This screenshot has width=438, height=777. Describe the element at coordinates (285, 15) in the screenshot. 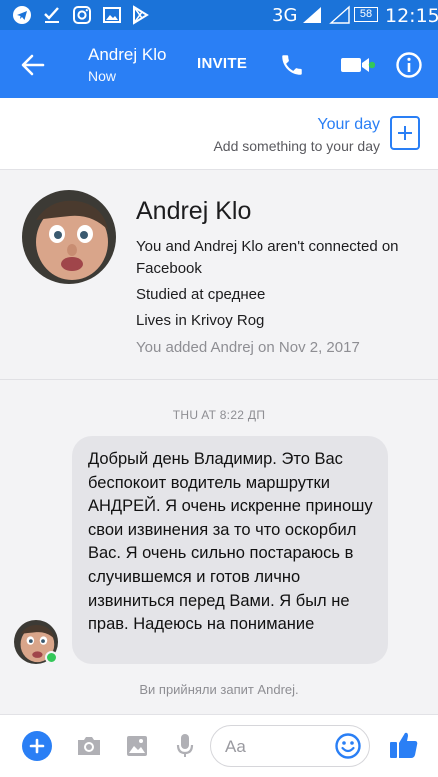

I see `network-type: 3G` at that location.